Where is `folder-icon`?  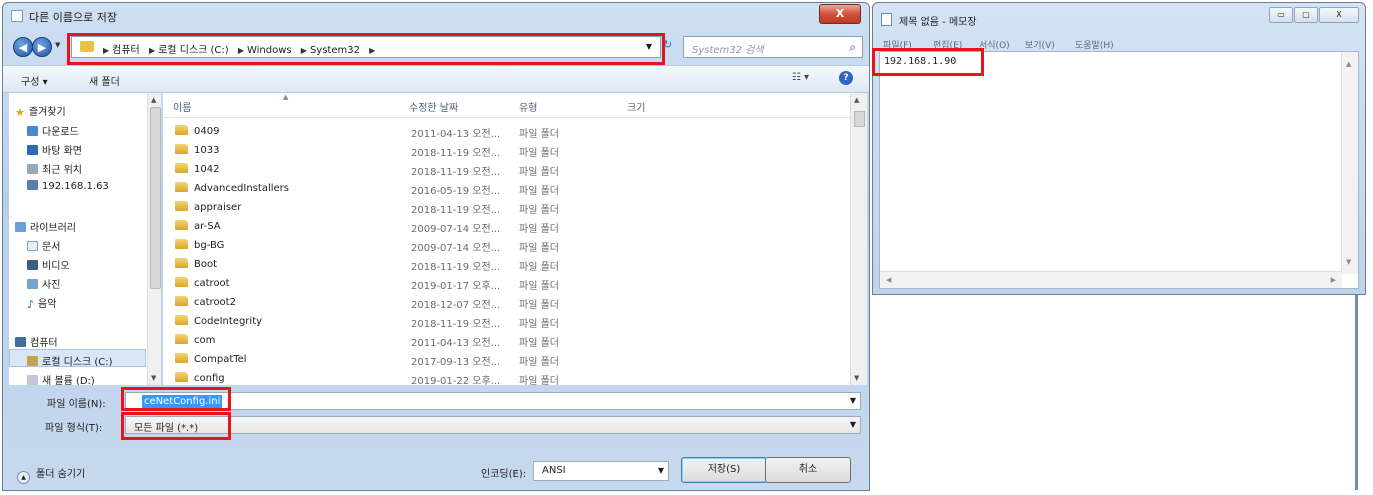
folder-icon is located at coordinates (181, 320).